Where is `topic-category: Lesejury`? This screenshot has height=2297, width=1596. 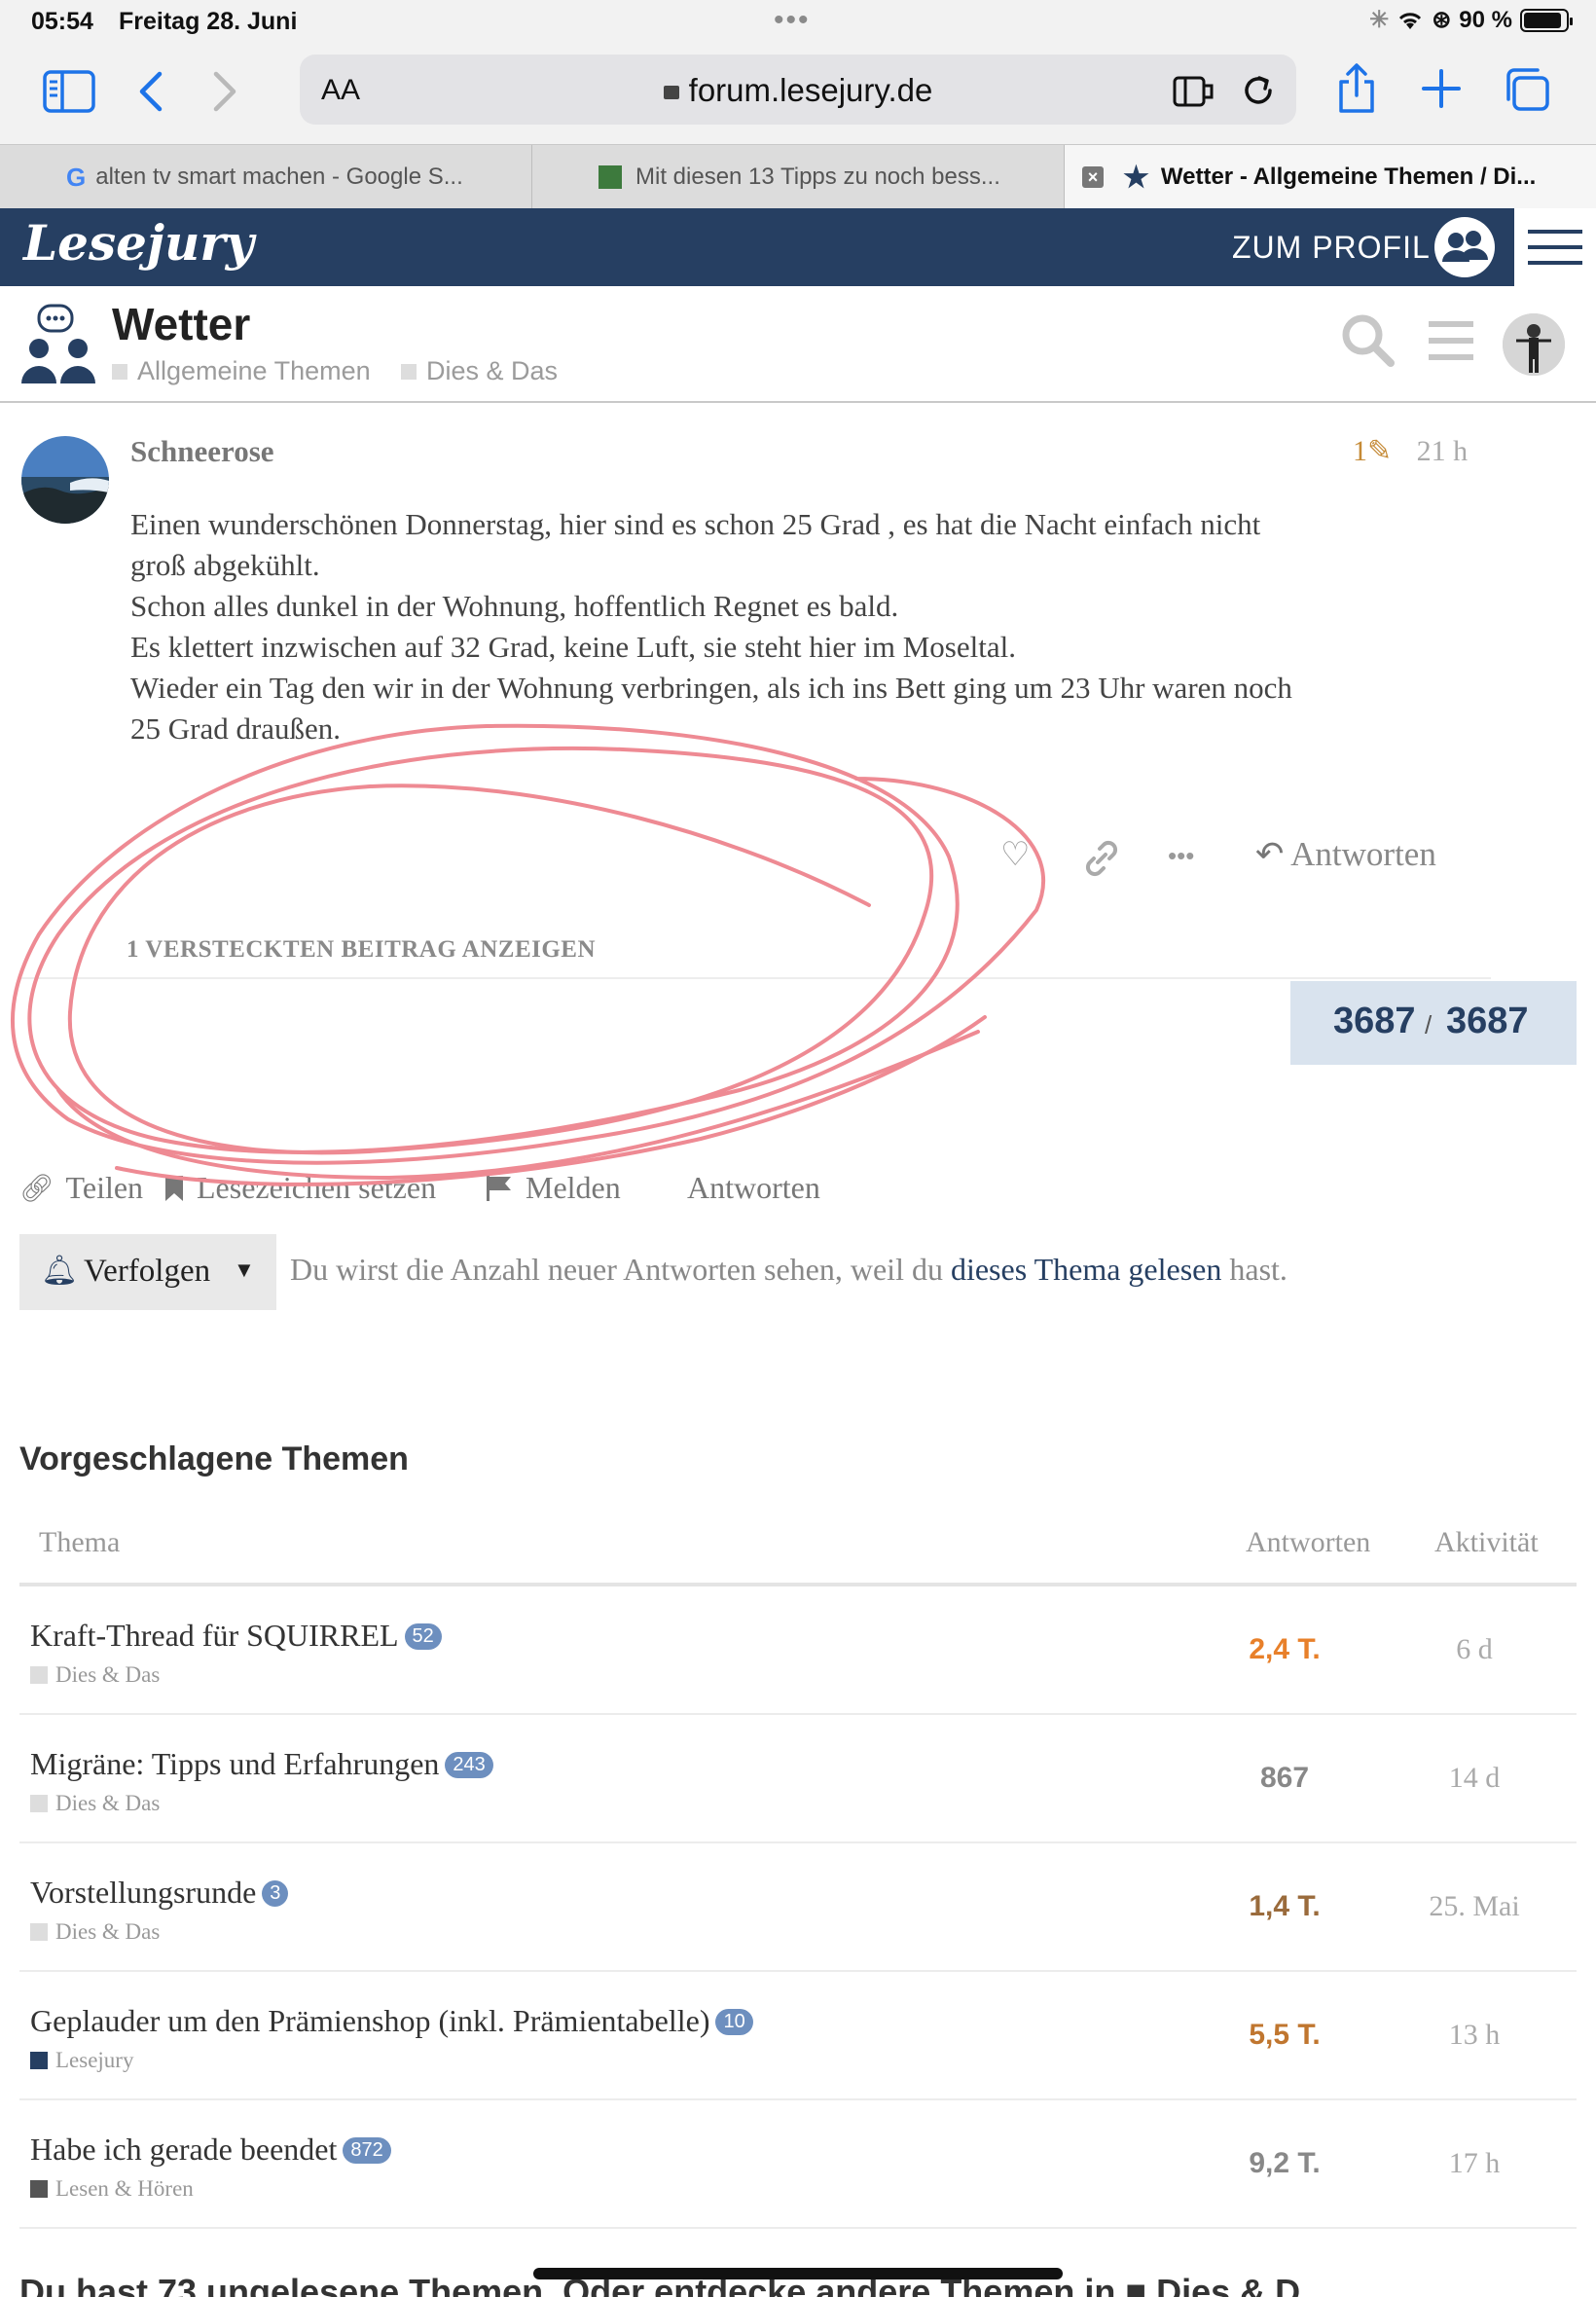 topic-category: Lesejury is located at coordinates (81, 2060).